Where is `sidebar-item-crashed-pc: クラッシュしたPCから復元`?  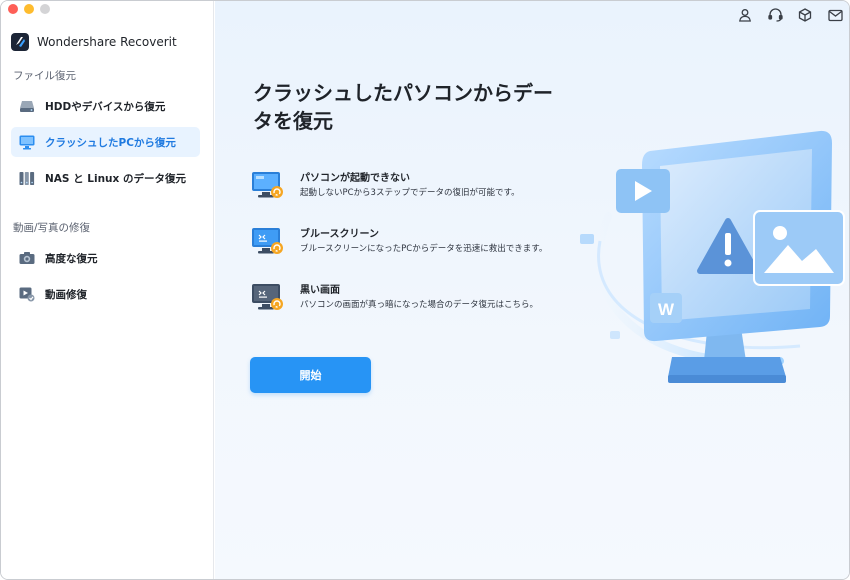
sidebar-item-crashed-pc: クラッシュしたPCから復元 is located at coordinates (105, 142).